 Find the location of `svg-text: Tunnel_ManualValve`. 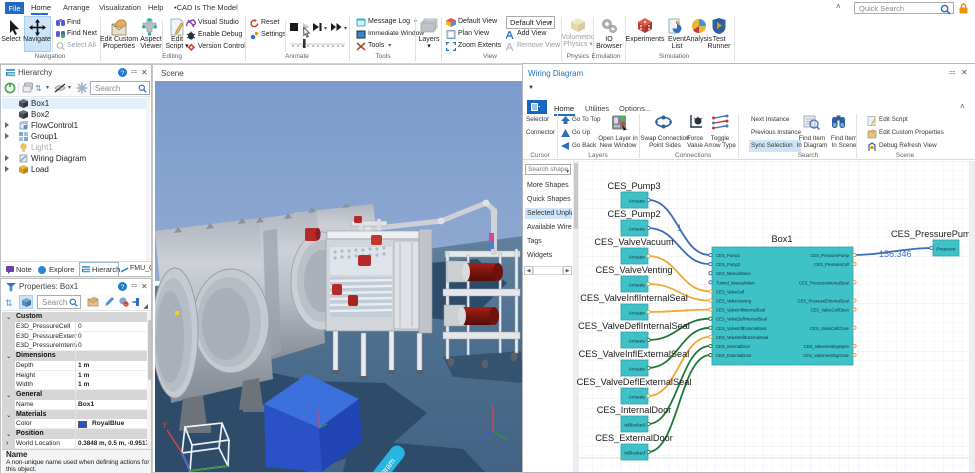

svg-text: Tunnel_ManualValve is located at coordinates (736, 282).